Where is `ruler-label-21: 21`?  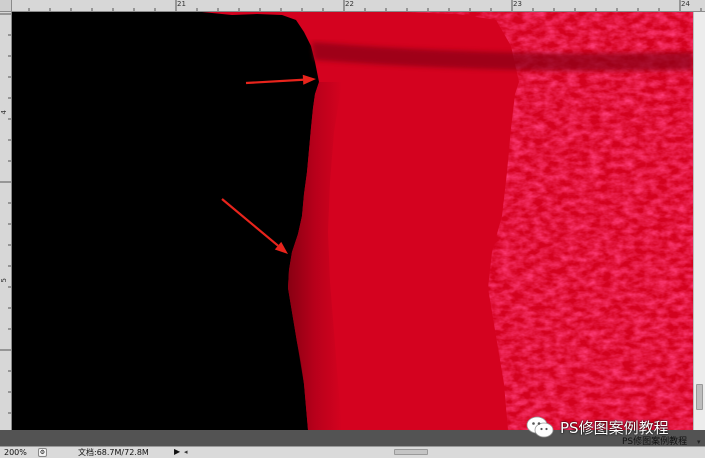 ruler-label-21: 21 is located at coordinates (181, 4).